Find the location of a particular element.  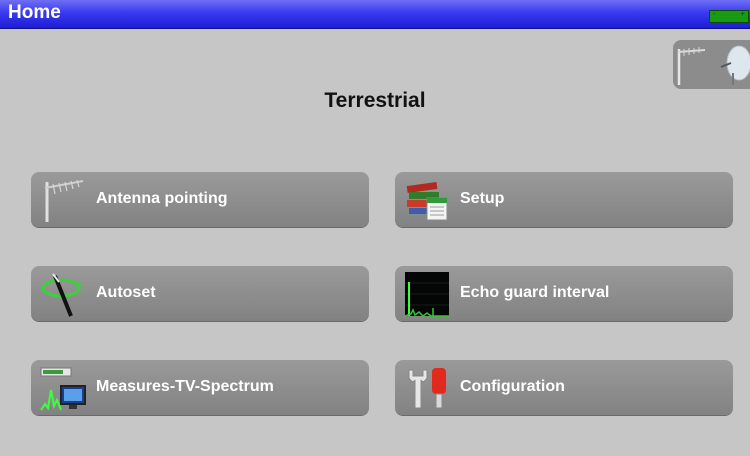

satellite-dish-icon is located at coordinates (735, 65).